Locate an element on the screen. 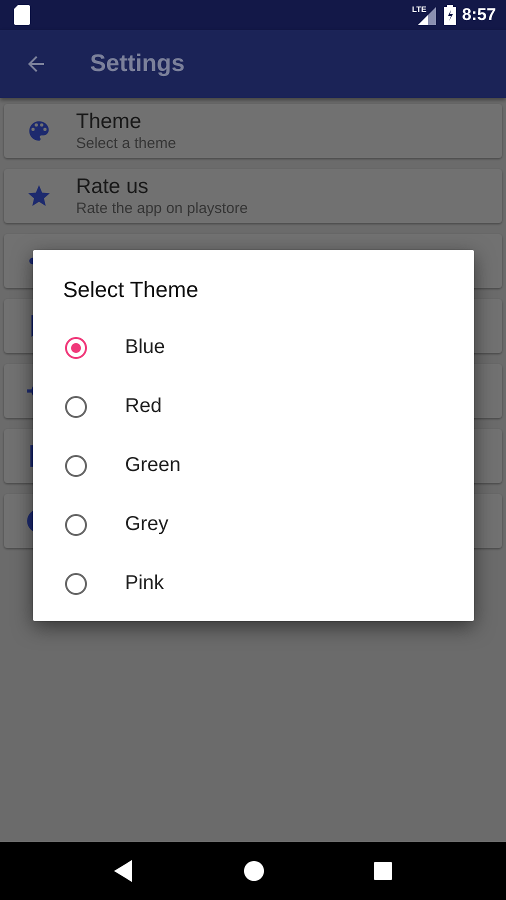 Image resolution: width=506 pixels, height=900 pixels. settings-card: Theme Select a theme is located at coordinates (253, 131).